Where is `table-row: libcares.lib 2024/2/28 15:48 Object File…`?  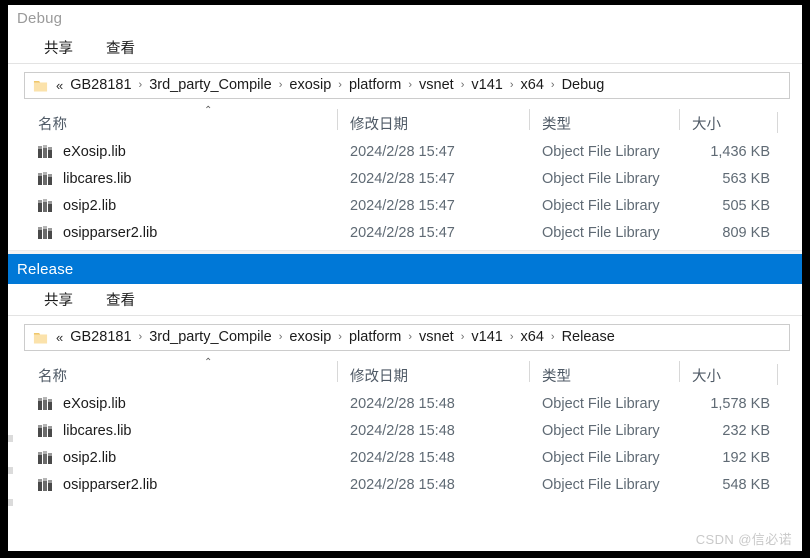 table-row: libcares.lib 2024/2/28 15:48 Object File… is located at coordinates (405, 430).